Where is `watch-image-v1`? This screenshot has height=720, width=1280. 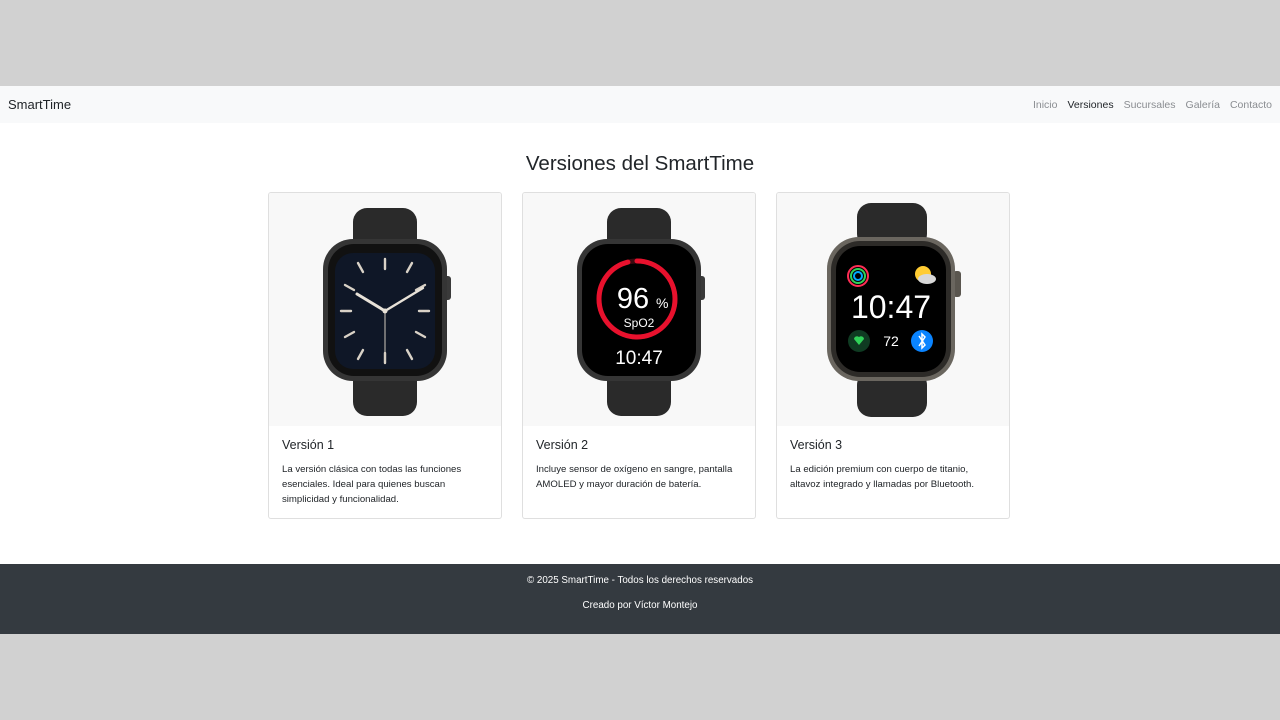 watch-image-v1 is located at coordinates (385, 309).